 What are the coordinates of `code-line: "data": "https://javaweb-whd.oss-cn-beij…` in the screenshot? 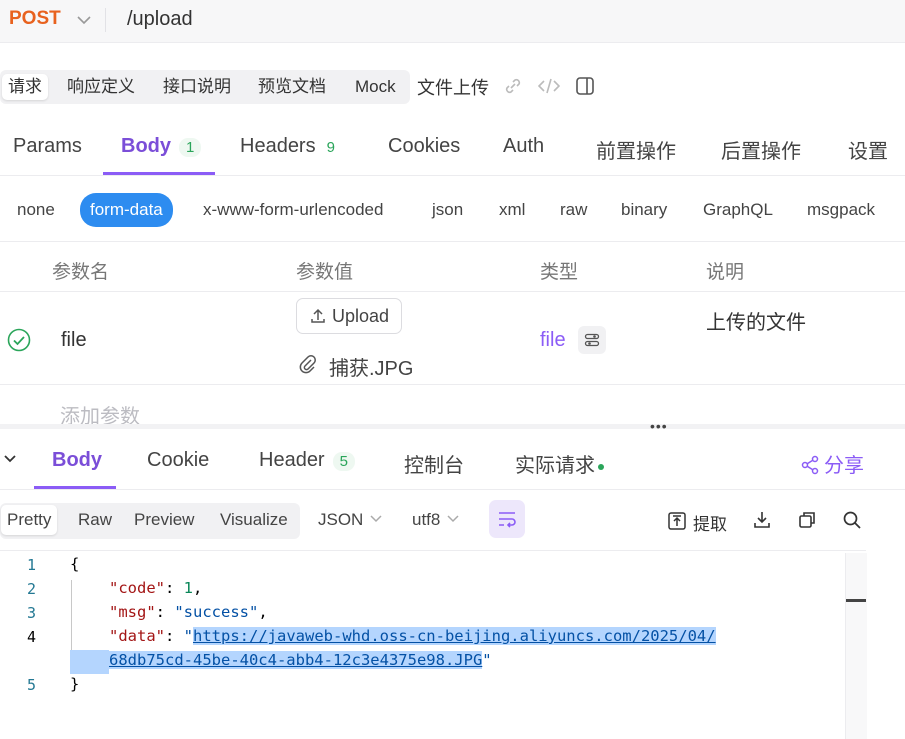 It's located at (412, 636).